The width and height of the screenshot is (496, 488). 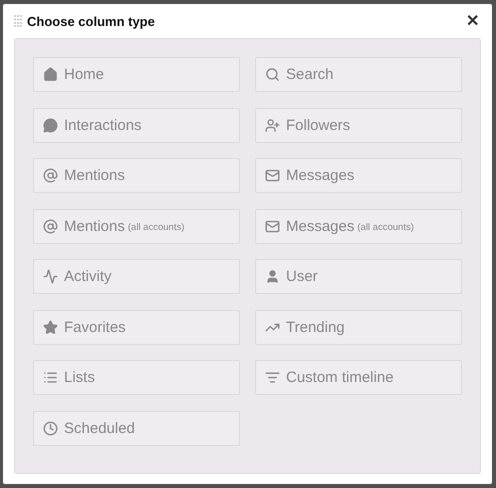 I want to click on column-type-button: Interactions, so click(x=136, y=125).